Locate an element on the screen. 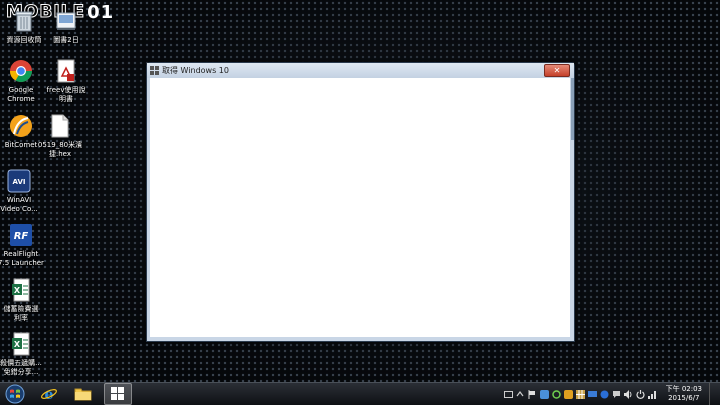 Image resolution: width=720 pixels, height=405 pixels. settings-tray-icon is located at coordinates (568, 394).